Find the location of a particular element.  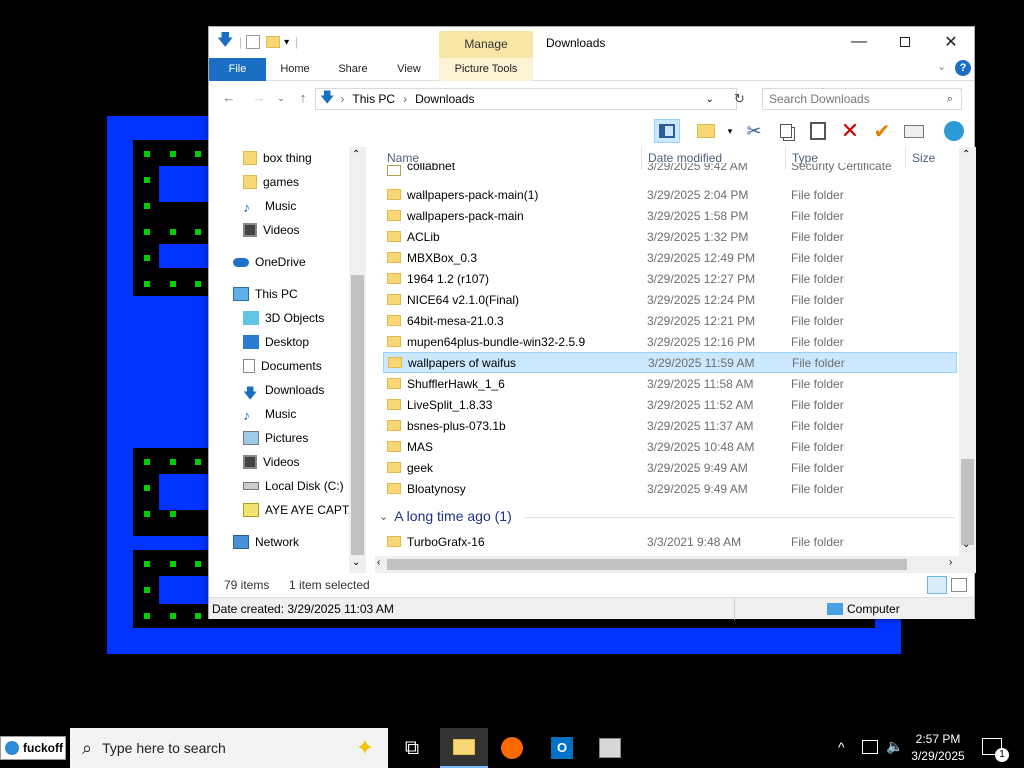

taskbar-search: ⌕ Type here to search ✦ is located at coordinates (229, 748).